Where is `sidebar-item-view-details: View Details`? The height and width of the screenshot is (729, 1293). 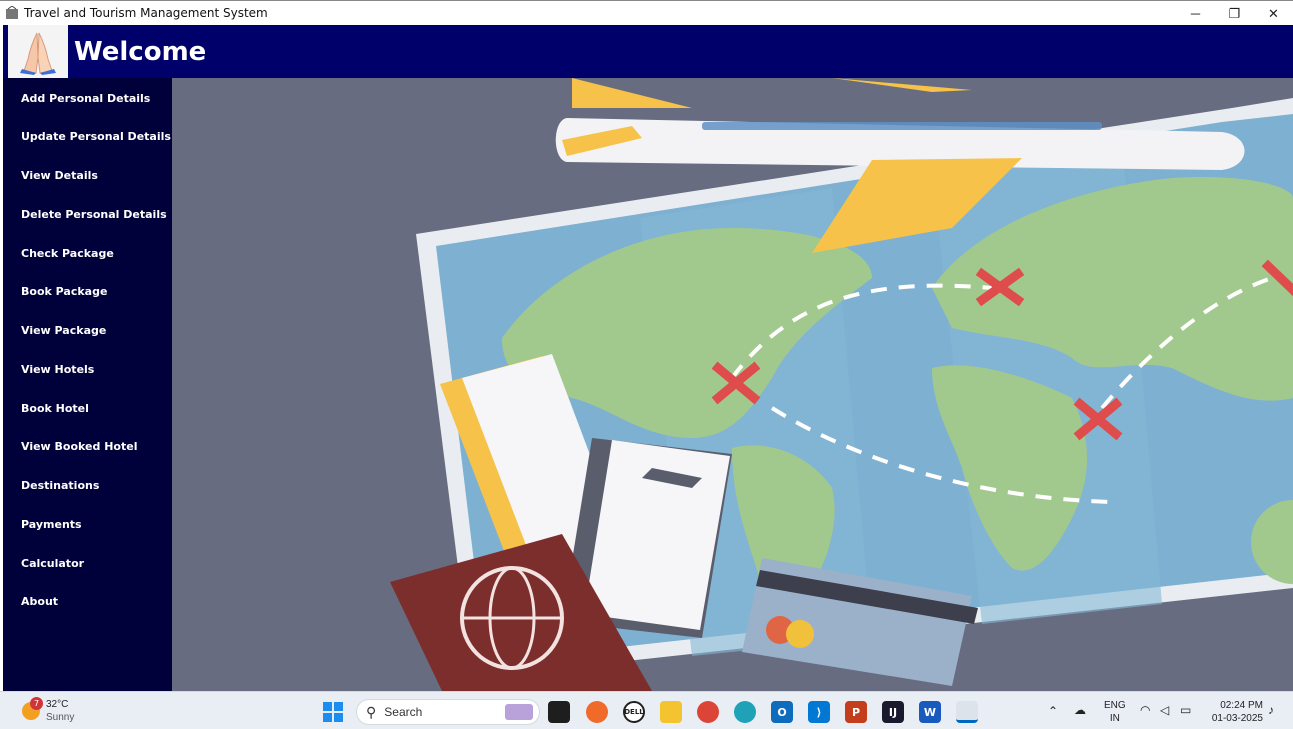 sidebar-item-view-details: View Details is located at coordinates (59, 175).